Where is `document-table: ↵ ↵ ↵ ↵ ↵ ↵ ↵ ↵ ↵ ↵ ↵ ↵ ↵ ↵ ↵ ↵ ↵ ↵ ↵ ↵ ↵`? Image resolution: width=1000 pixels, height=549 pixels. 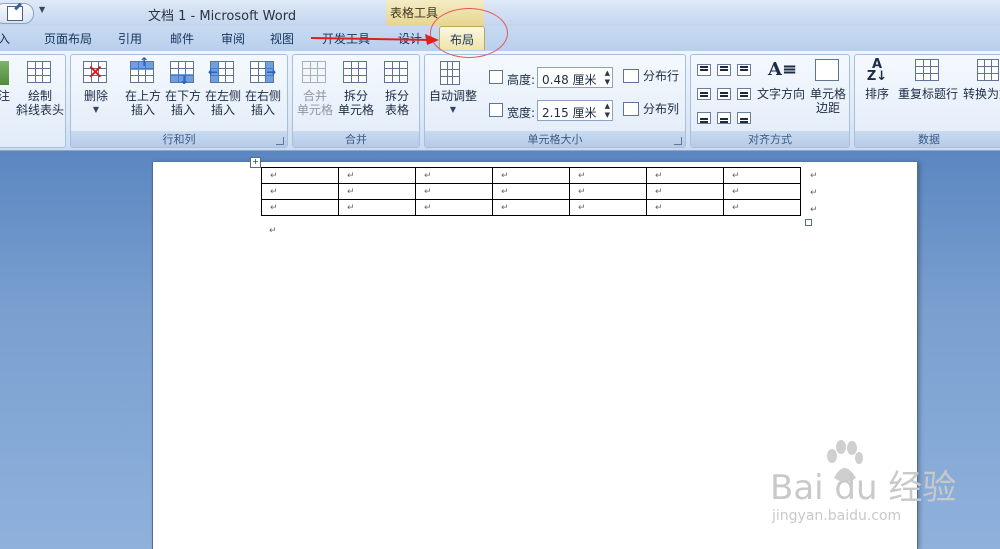 document-table: ↵ ↵ ↵ ↵ ↵ ↵ ↵ ↵ ↵ ↵ ↵ ↵ ↵ ↵ ↵ ↵ ↵ ↵ ↵ ↵ ↵ is located at coordinates (531, 191).